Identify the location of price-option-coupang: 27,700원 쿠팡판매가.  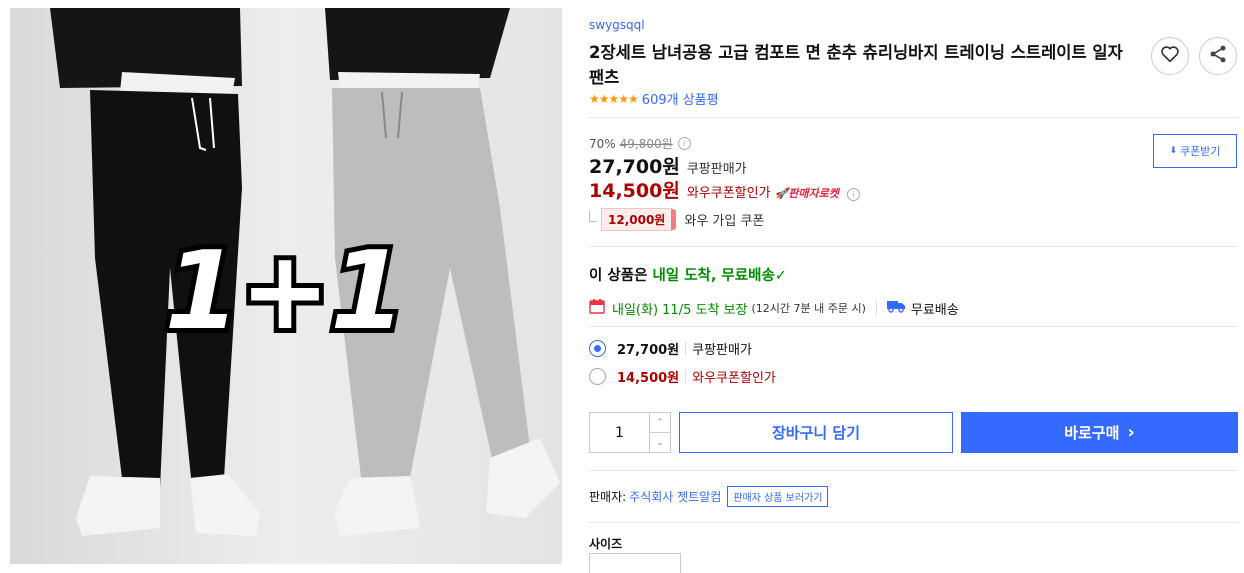
(670, 348).